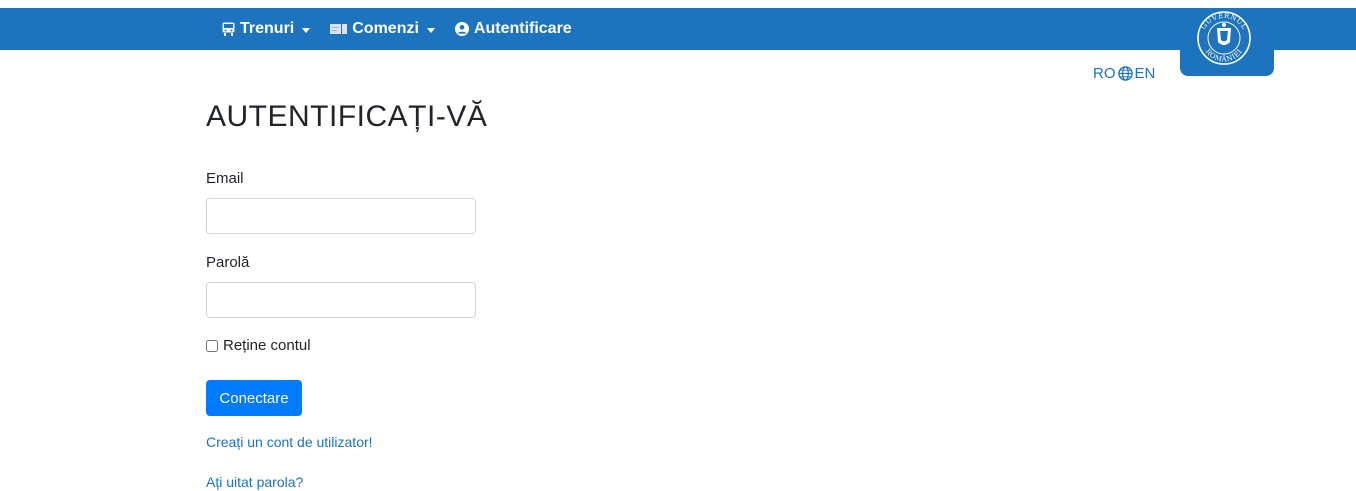  What do you see at coordinates (341, 300) in the screenshot?
I see `password-field` at bounding box center [341, 300].